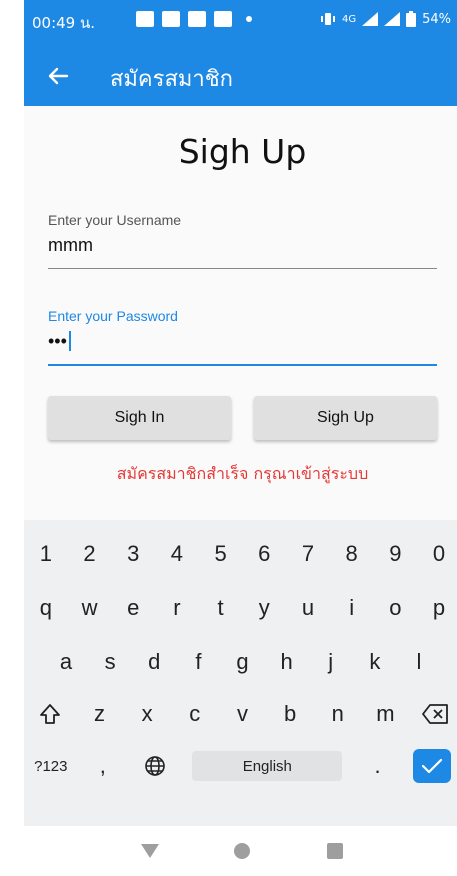 This screenshot has width=457, height=876. I want to click on key-g: g, so click(242, 662).